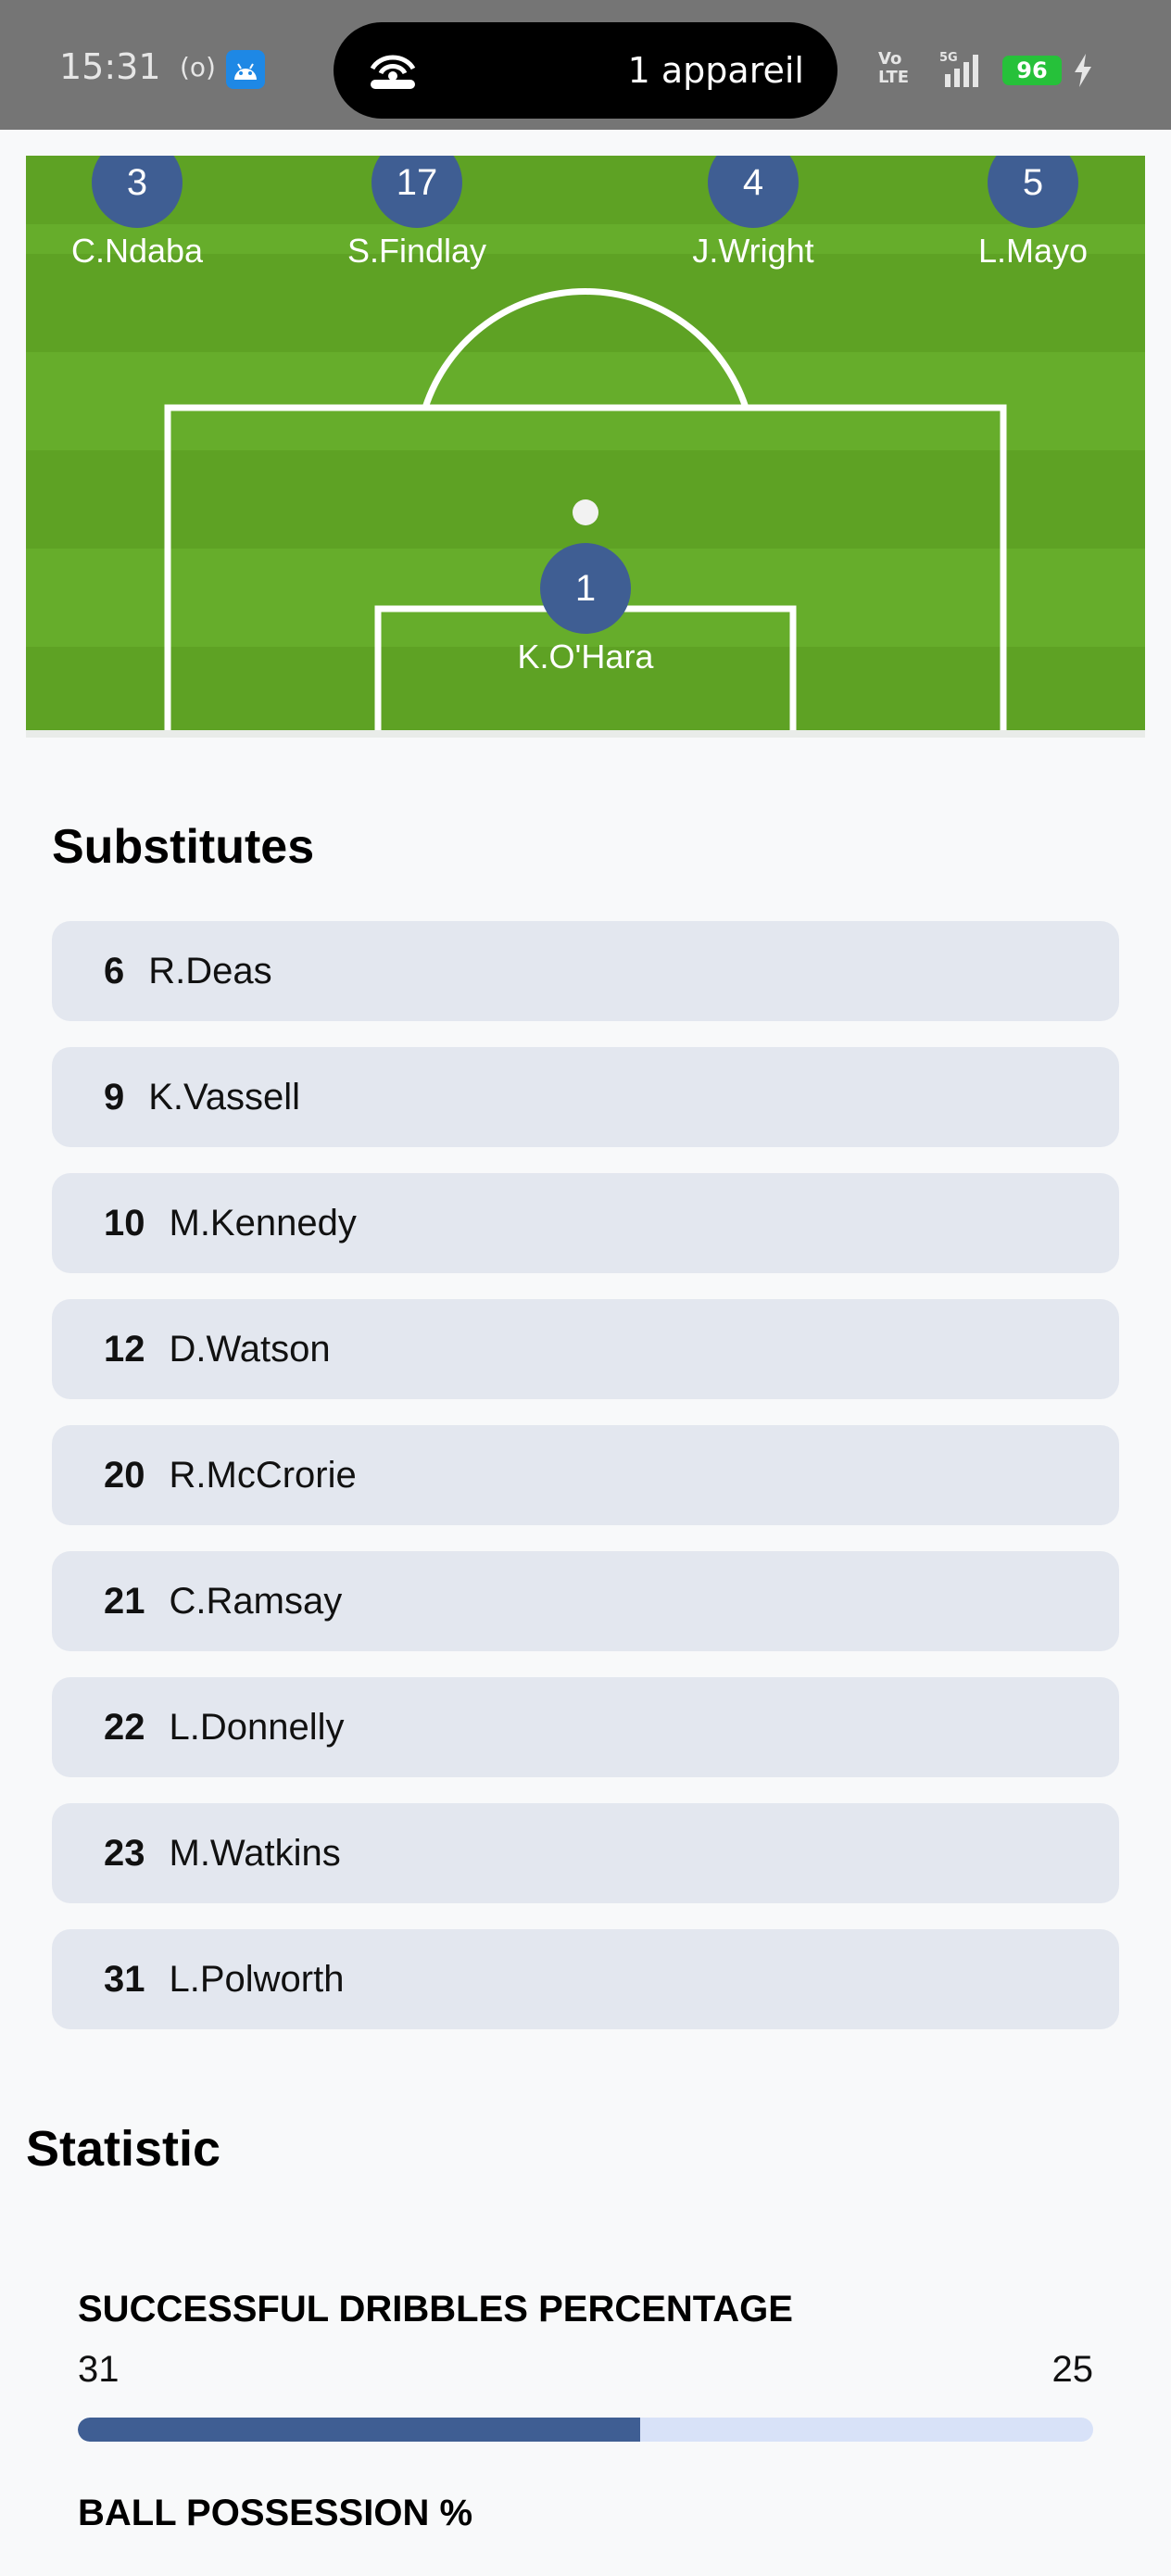  I want to click on volte-indicator: Vo LTE, so click(894, 68).